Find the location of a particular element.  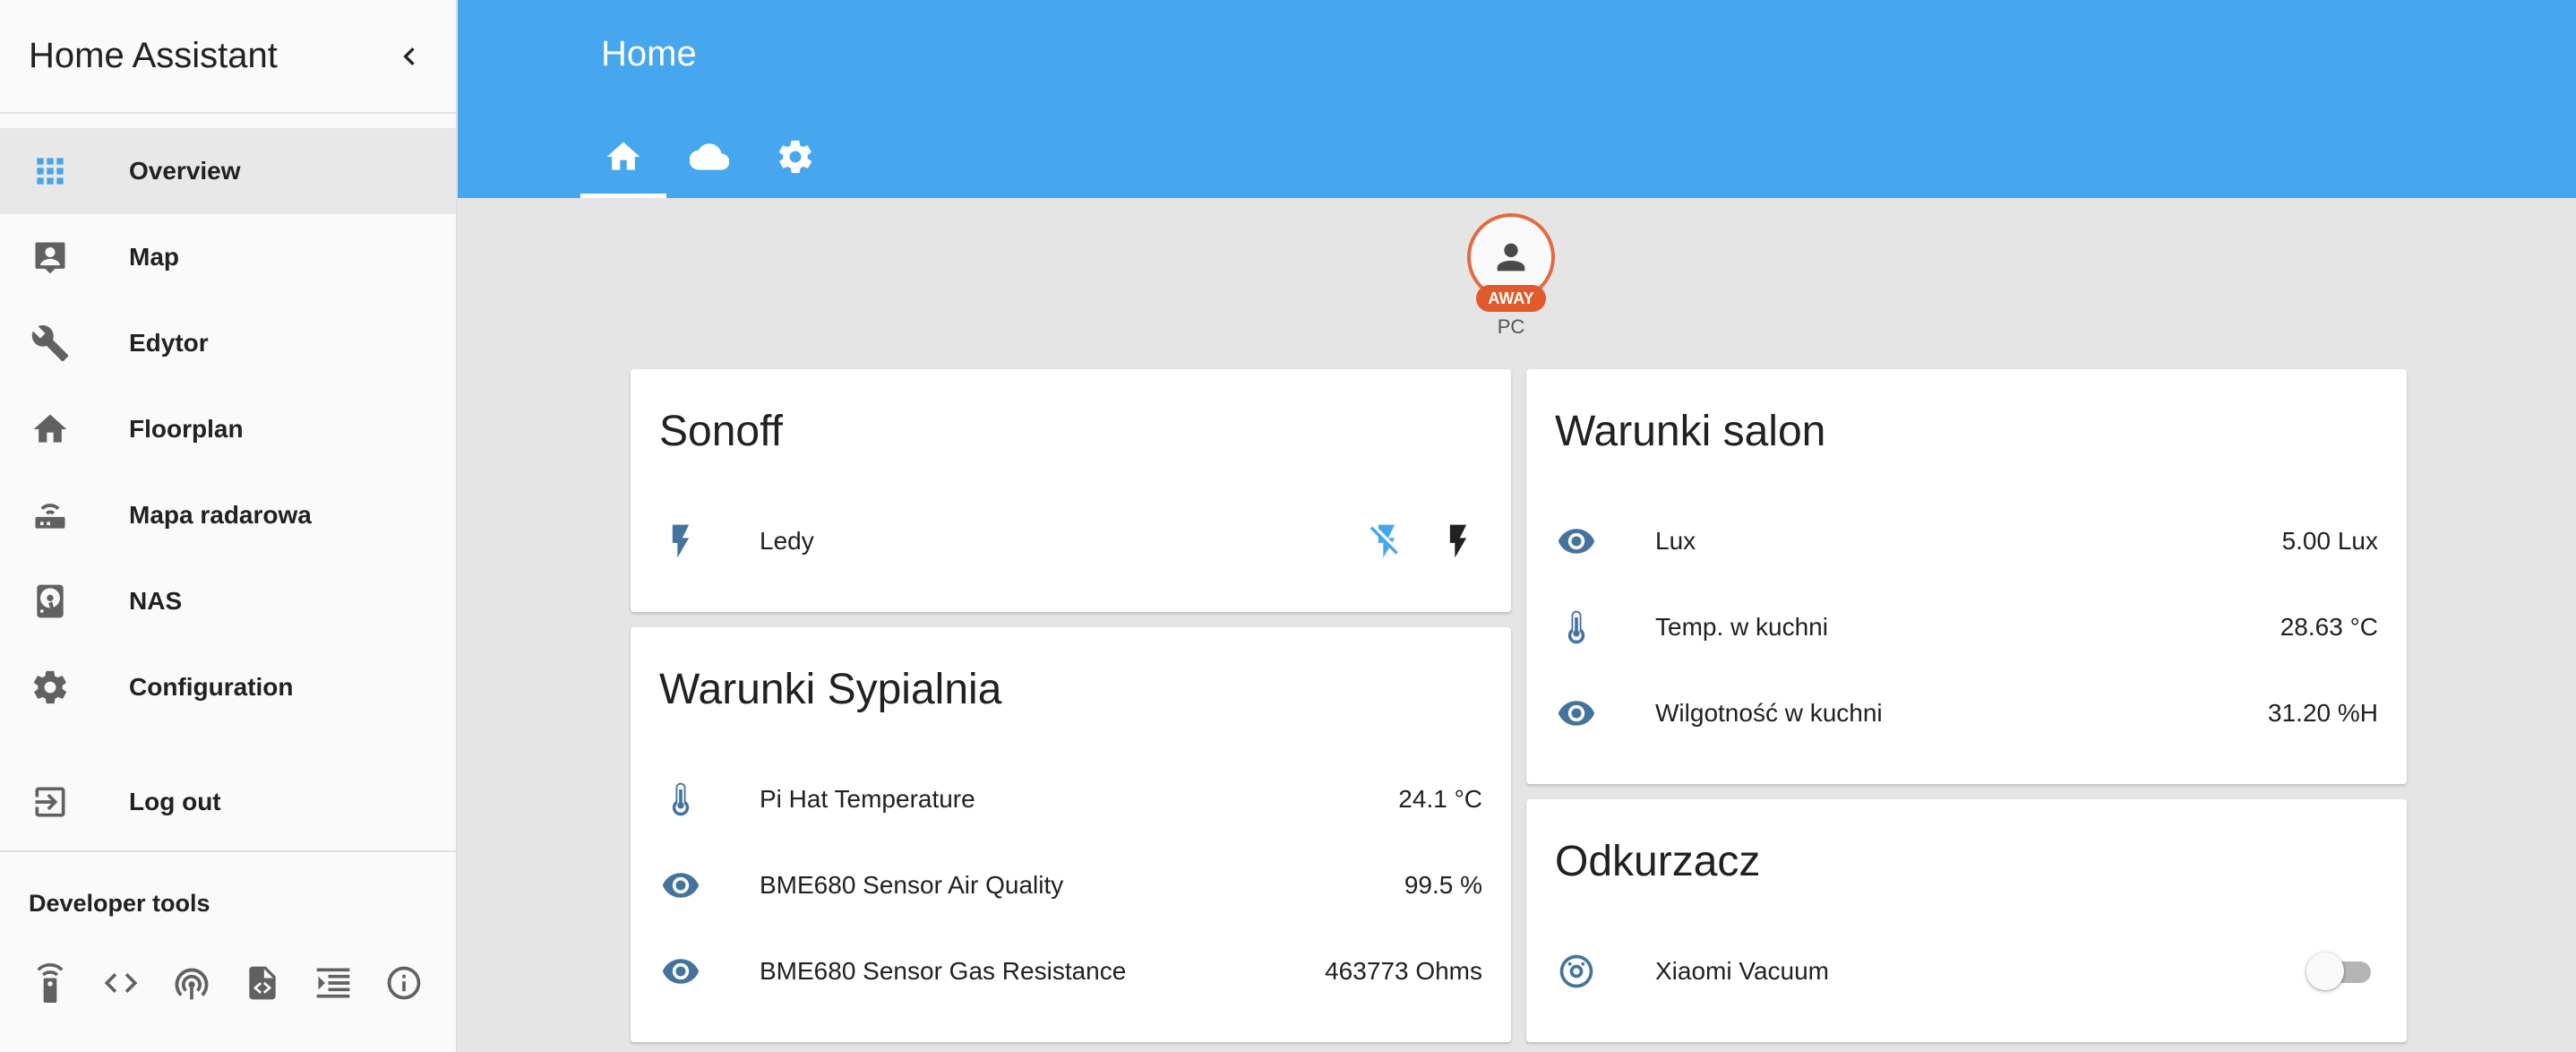

account-box-icon is located at coordinates (50, 257).